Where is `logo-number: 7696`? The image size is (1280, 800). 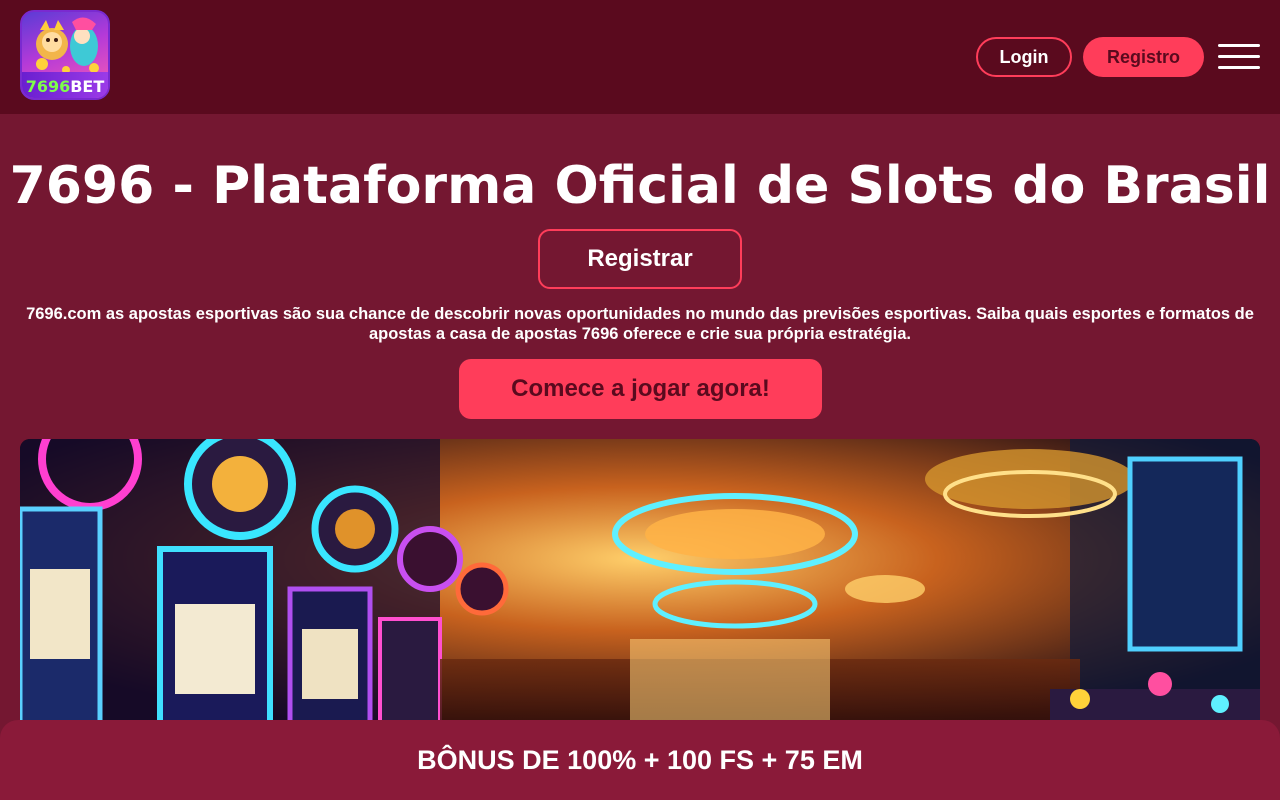 logo-number: 7696 is located at coordinates (48, 86).